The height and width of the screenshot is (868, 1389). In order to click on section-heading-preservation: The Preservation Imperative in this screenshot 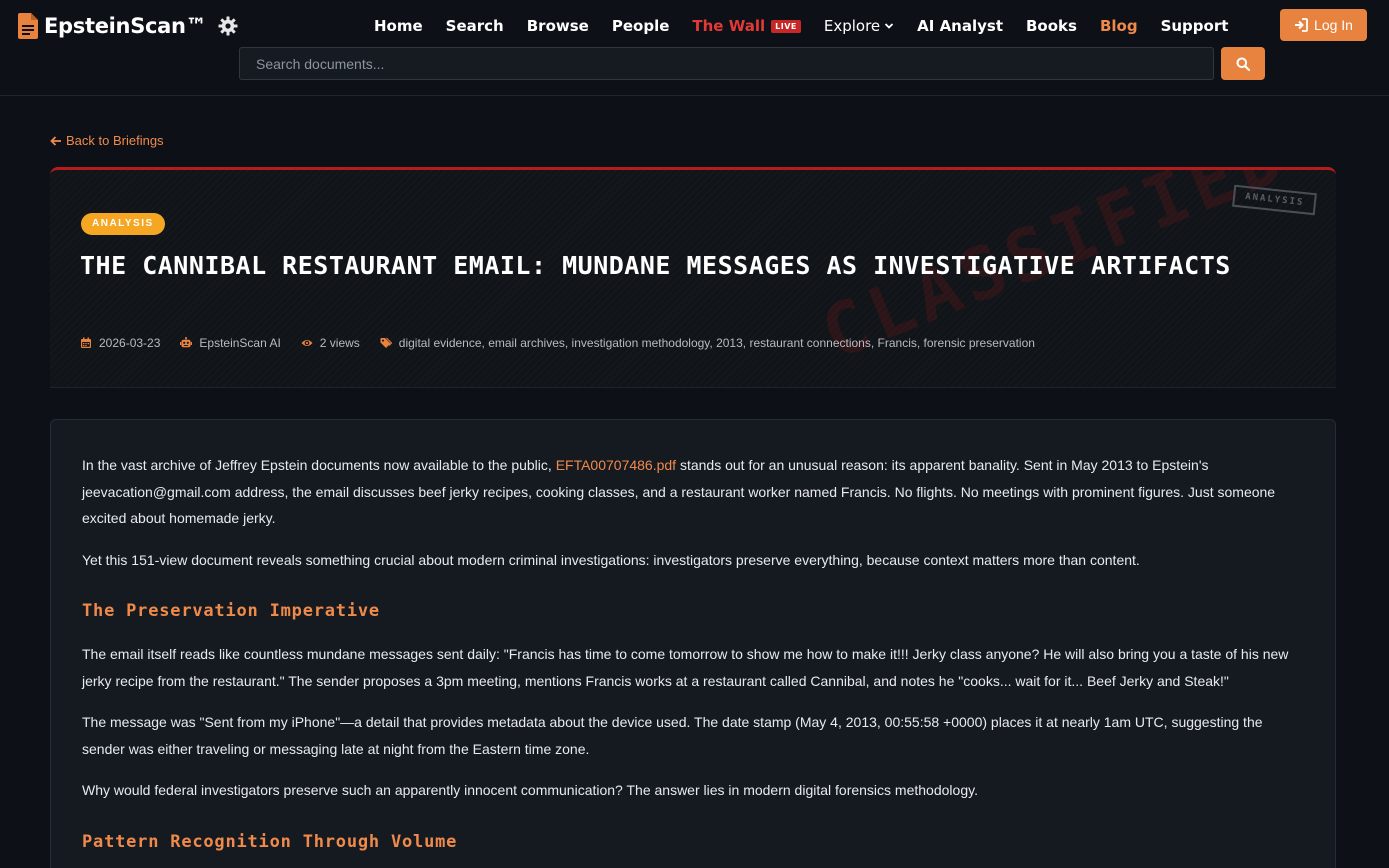, I will do `click(231, 611)`.